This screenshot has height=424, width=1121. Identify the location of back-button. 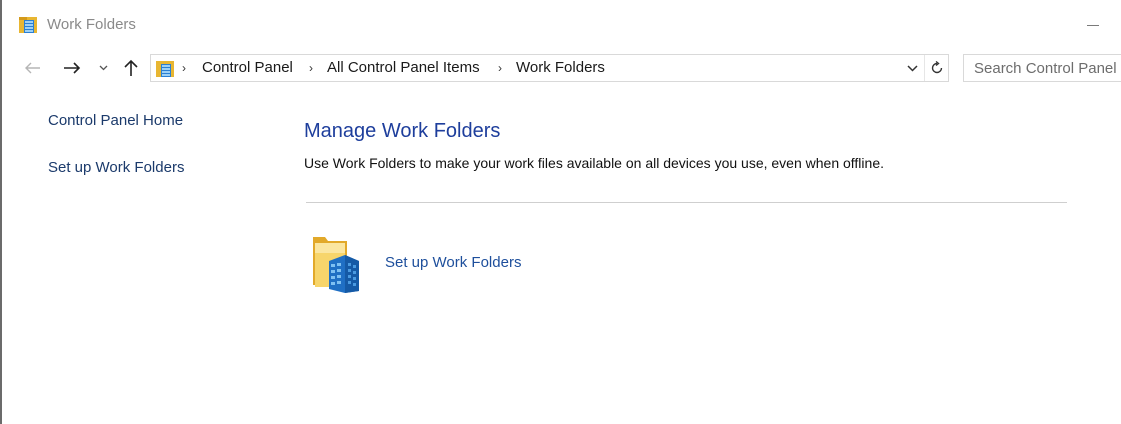
(33, 68).